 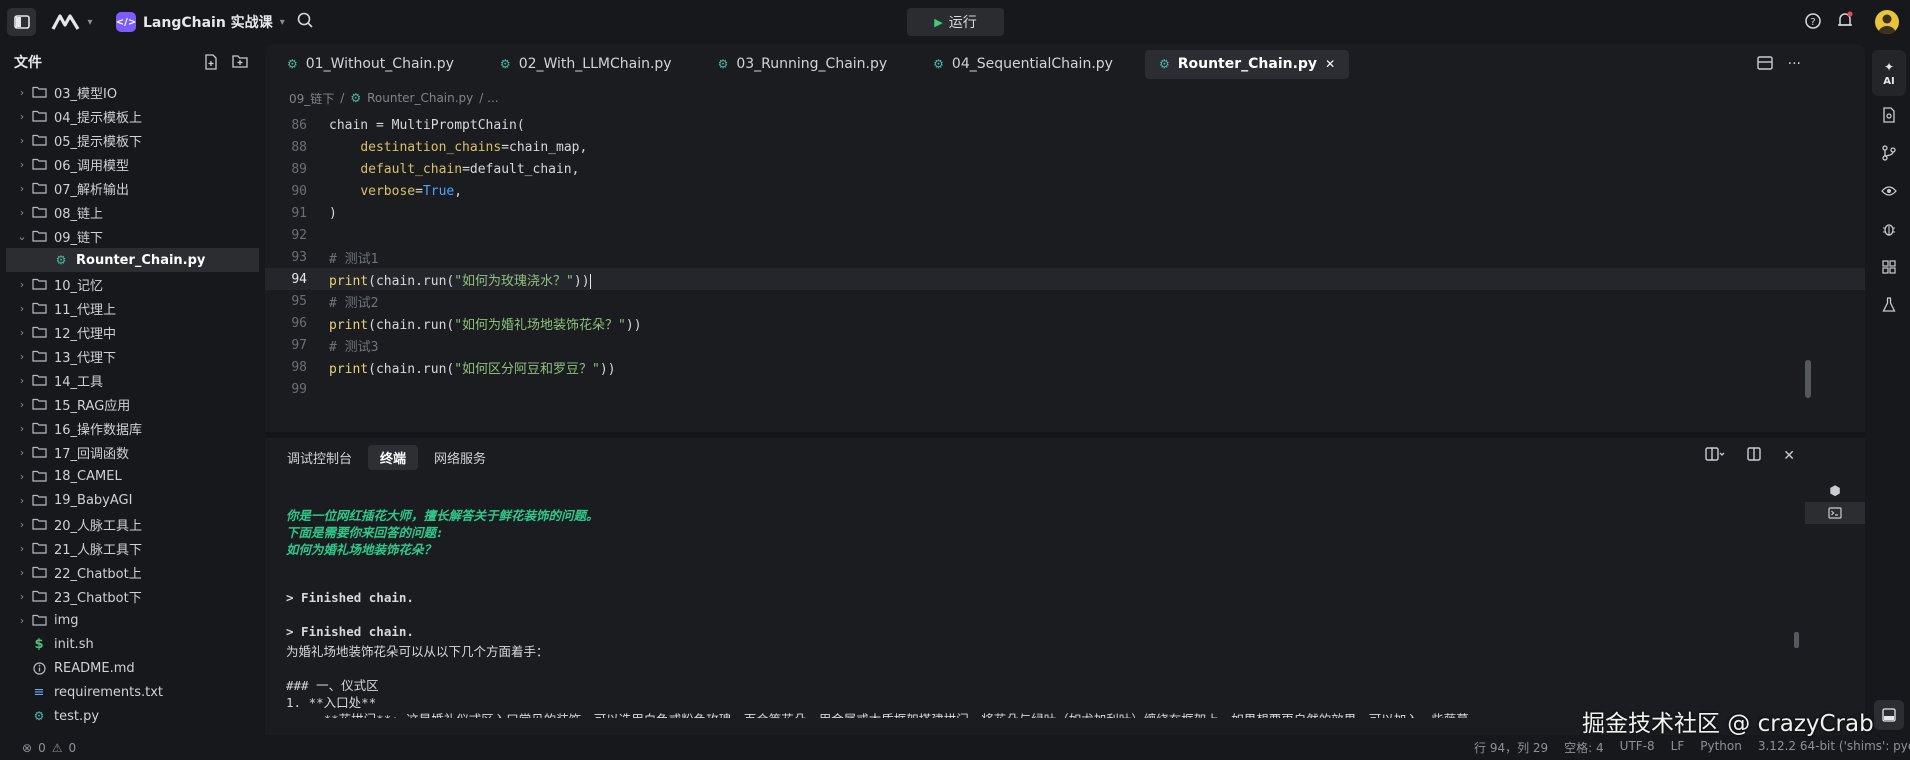 What do you see at coordinates (132, 572) in the screenshot?
I see `tree-item: › 22_Chatbot上` at bounding box center [132, 572].